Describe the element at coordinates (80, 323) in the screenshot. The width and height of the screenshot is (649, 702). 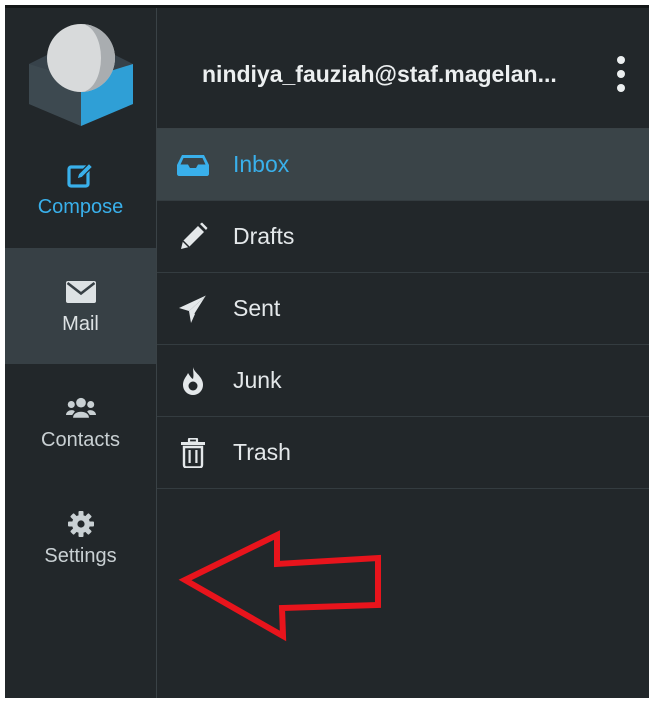
I see `nav-mail-label: Mail` at that location.